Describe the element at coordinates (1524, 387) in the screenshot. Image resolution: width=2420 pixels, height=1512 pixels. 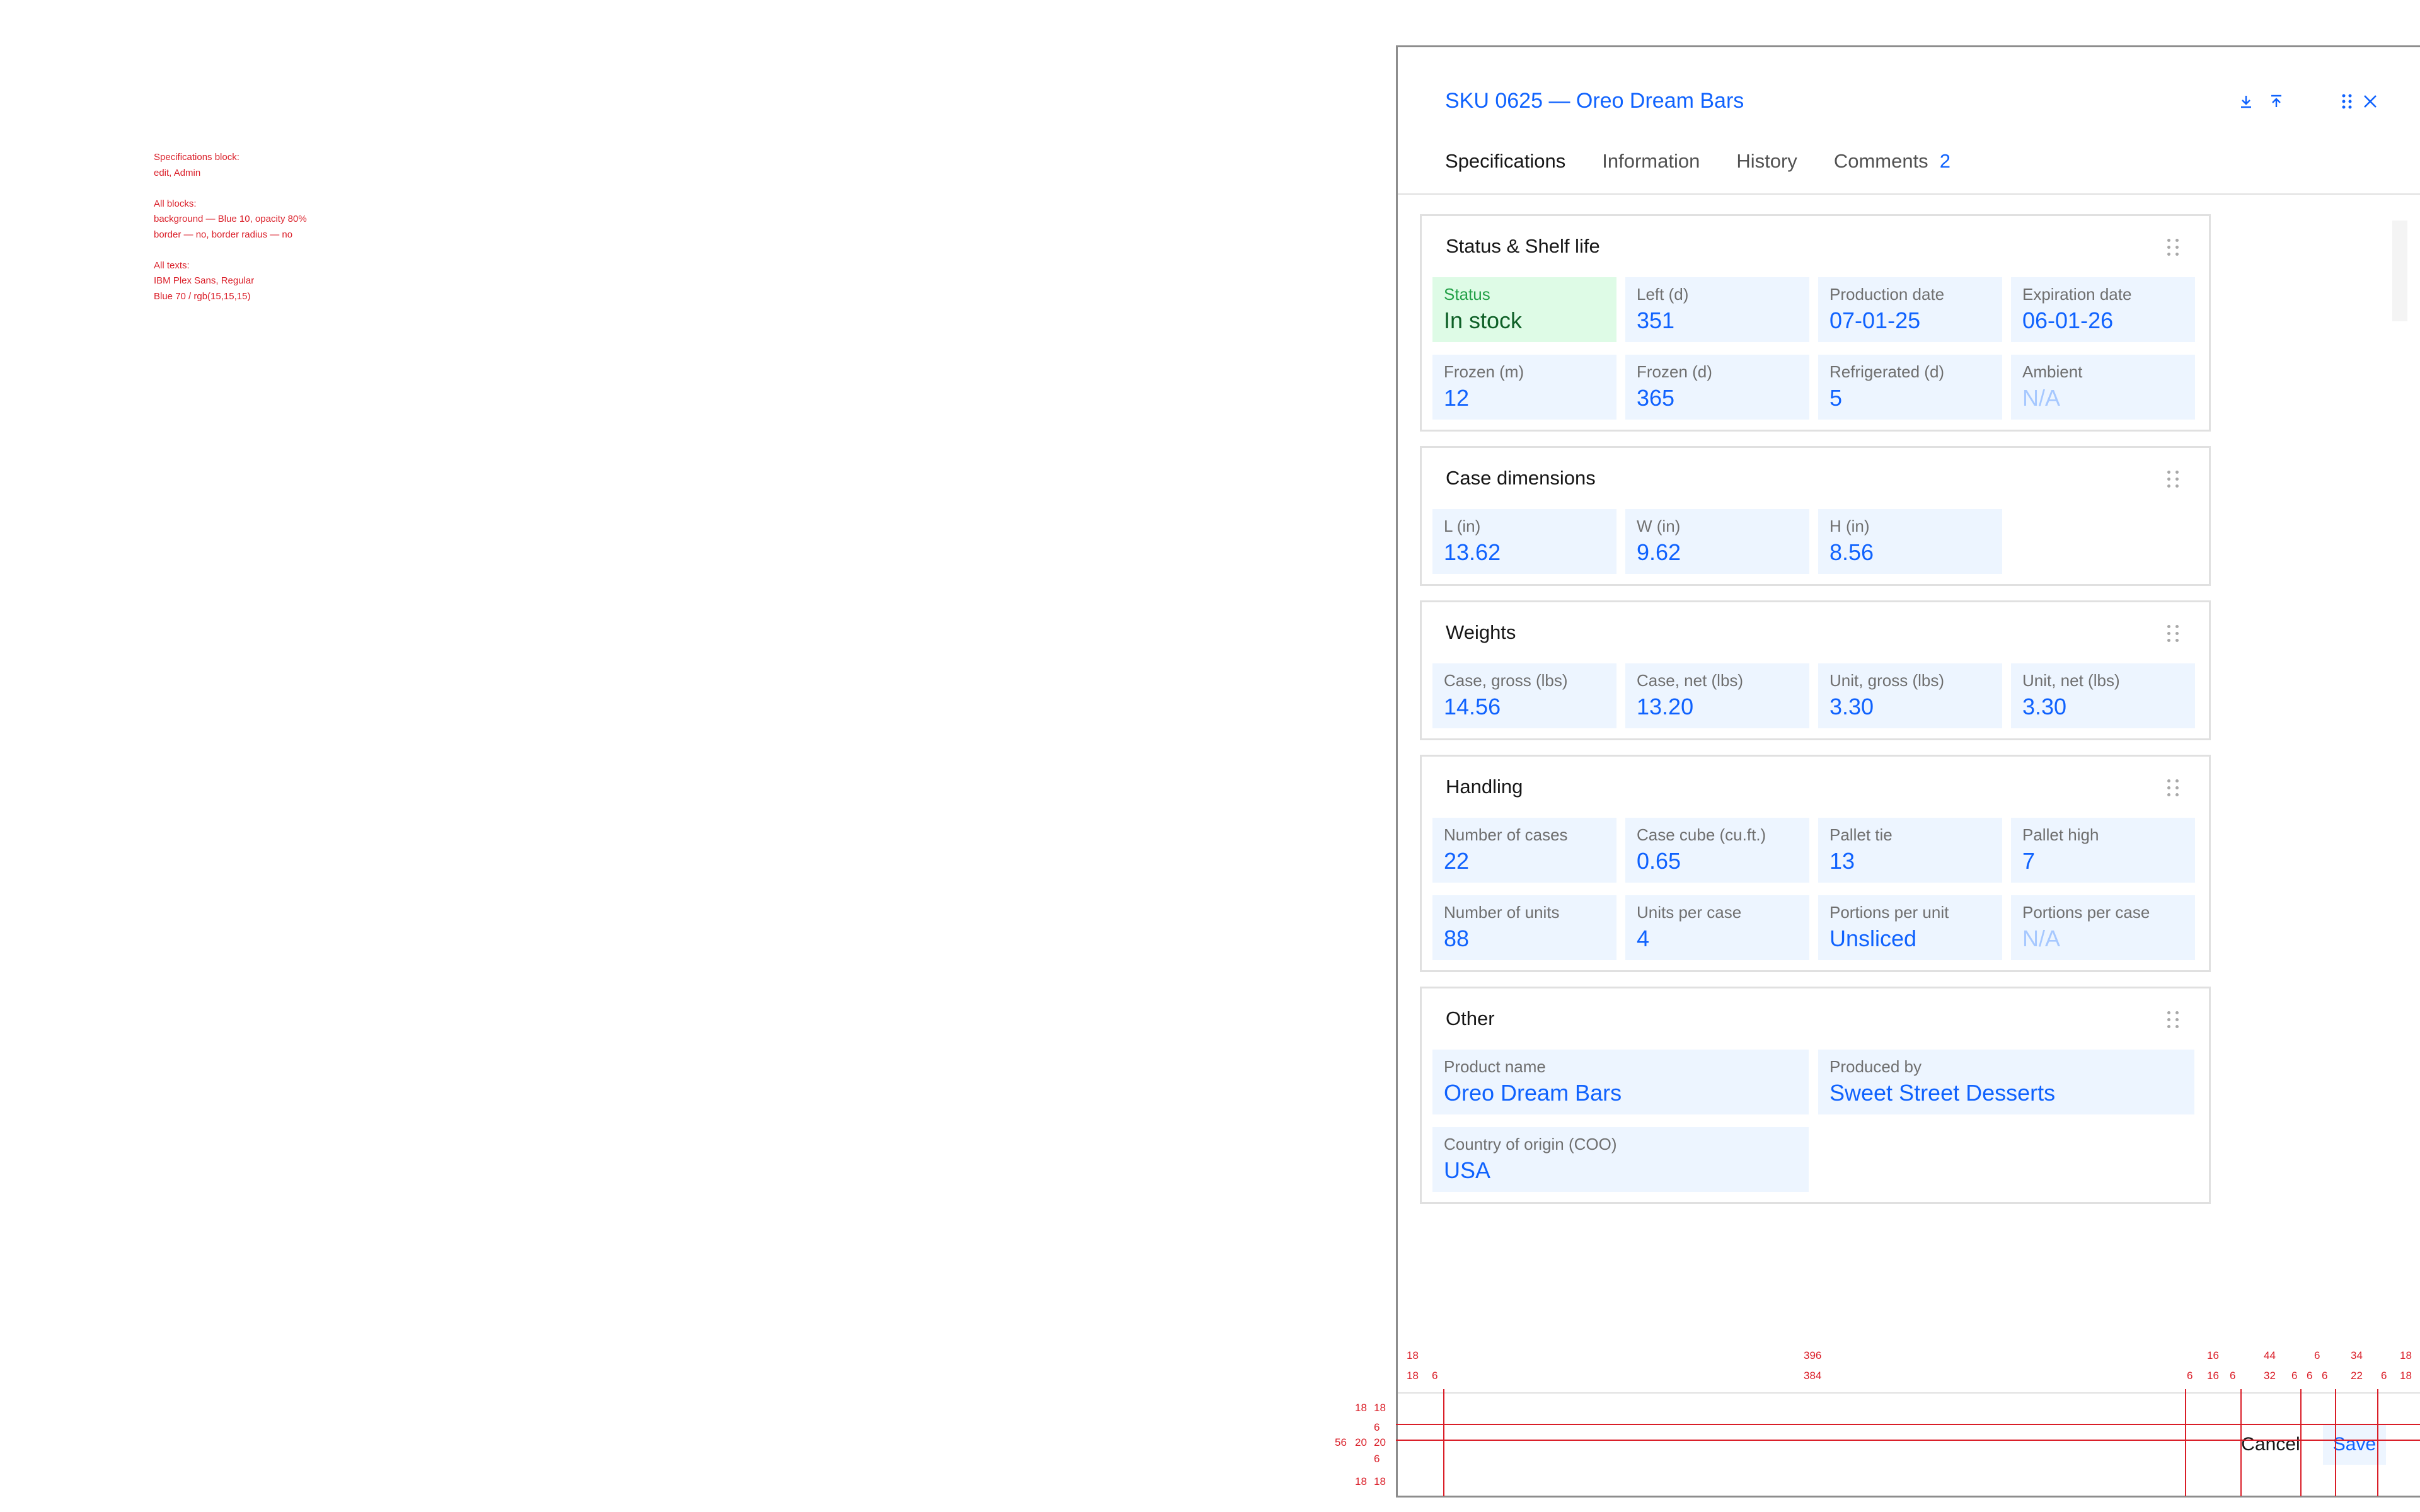
I see `field-frozen-months: Frozen (m) 12` at that location.